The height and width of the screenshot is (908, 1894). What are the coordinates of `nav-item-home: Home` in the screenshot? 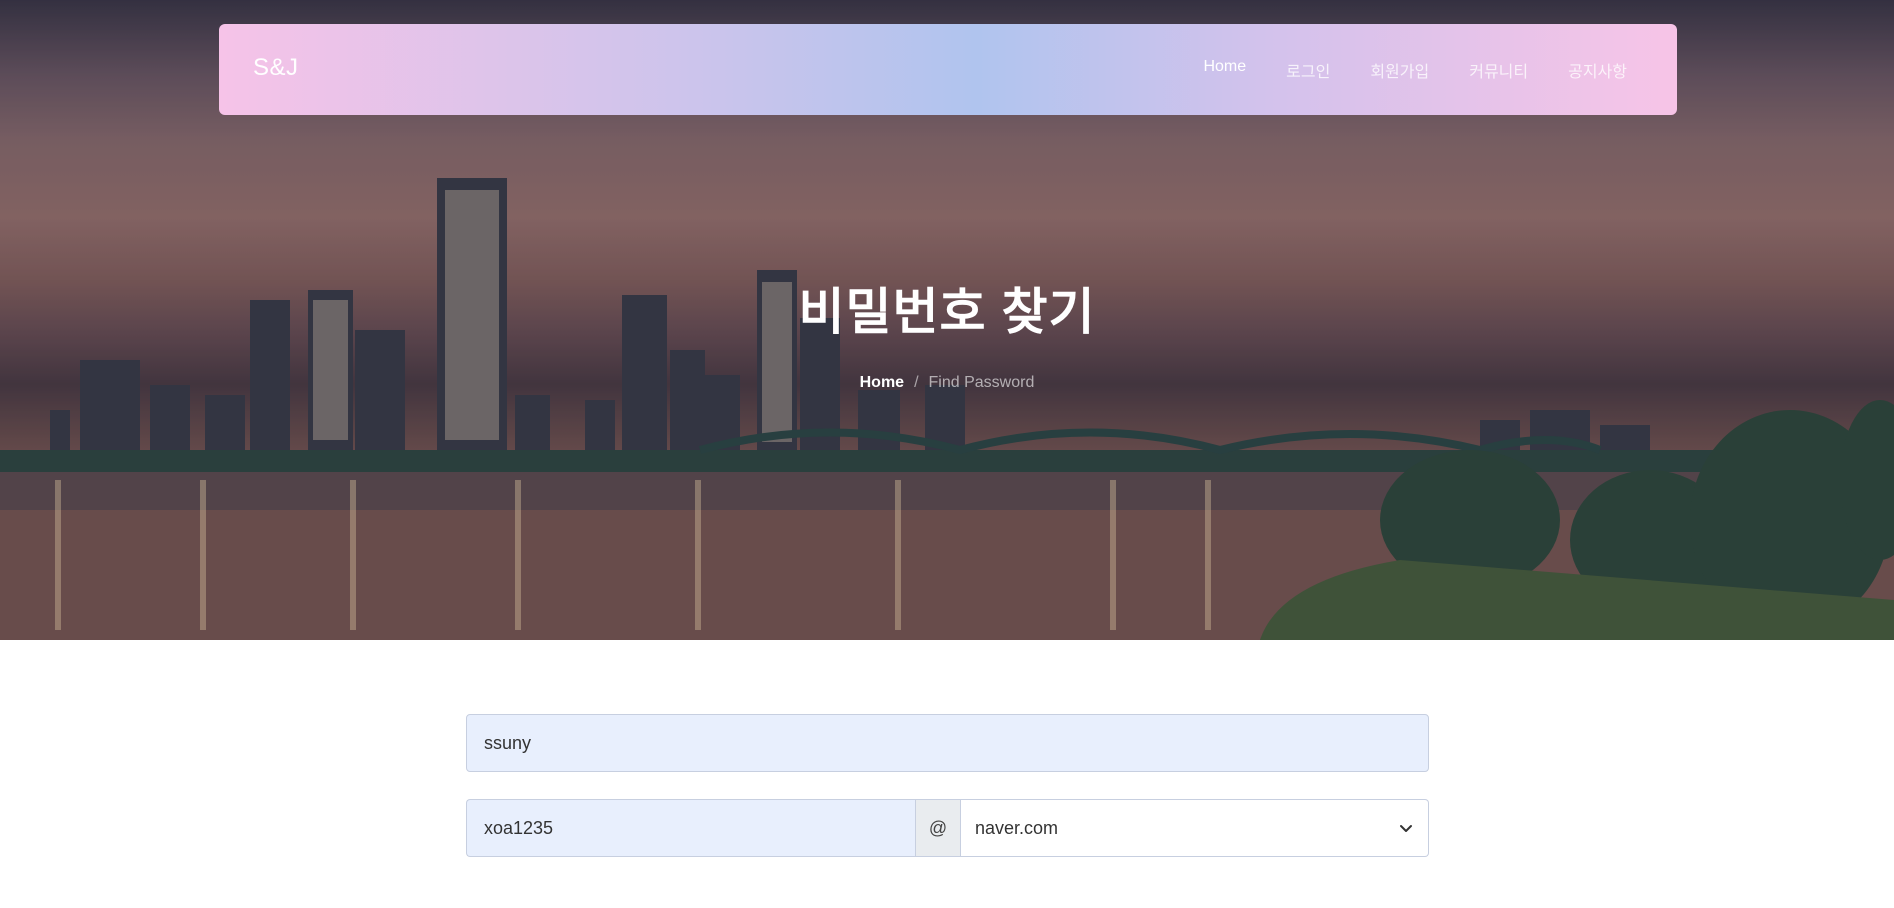 It's located at (1224, 70).